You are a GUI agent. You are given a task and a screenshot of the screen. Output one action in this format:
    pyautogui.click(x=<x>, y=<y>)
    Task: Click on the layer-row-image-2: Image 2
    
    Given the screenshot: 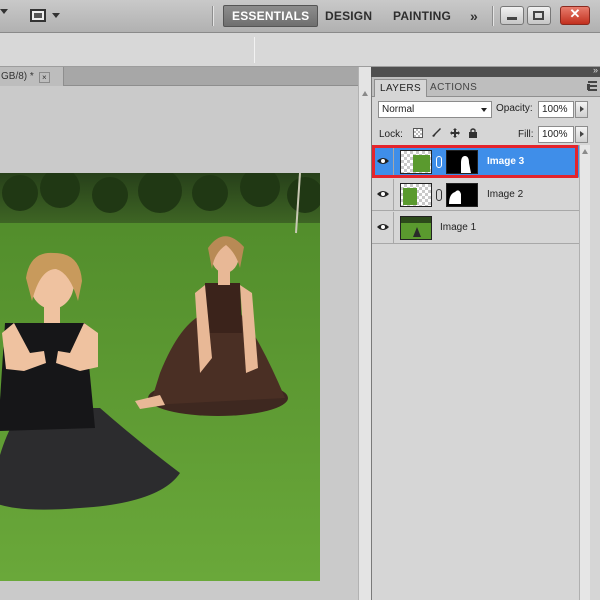 What is the action you would take?
    pyautogui.click(x=475, y=195)
    